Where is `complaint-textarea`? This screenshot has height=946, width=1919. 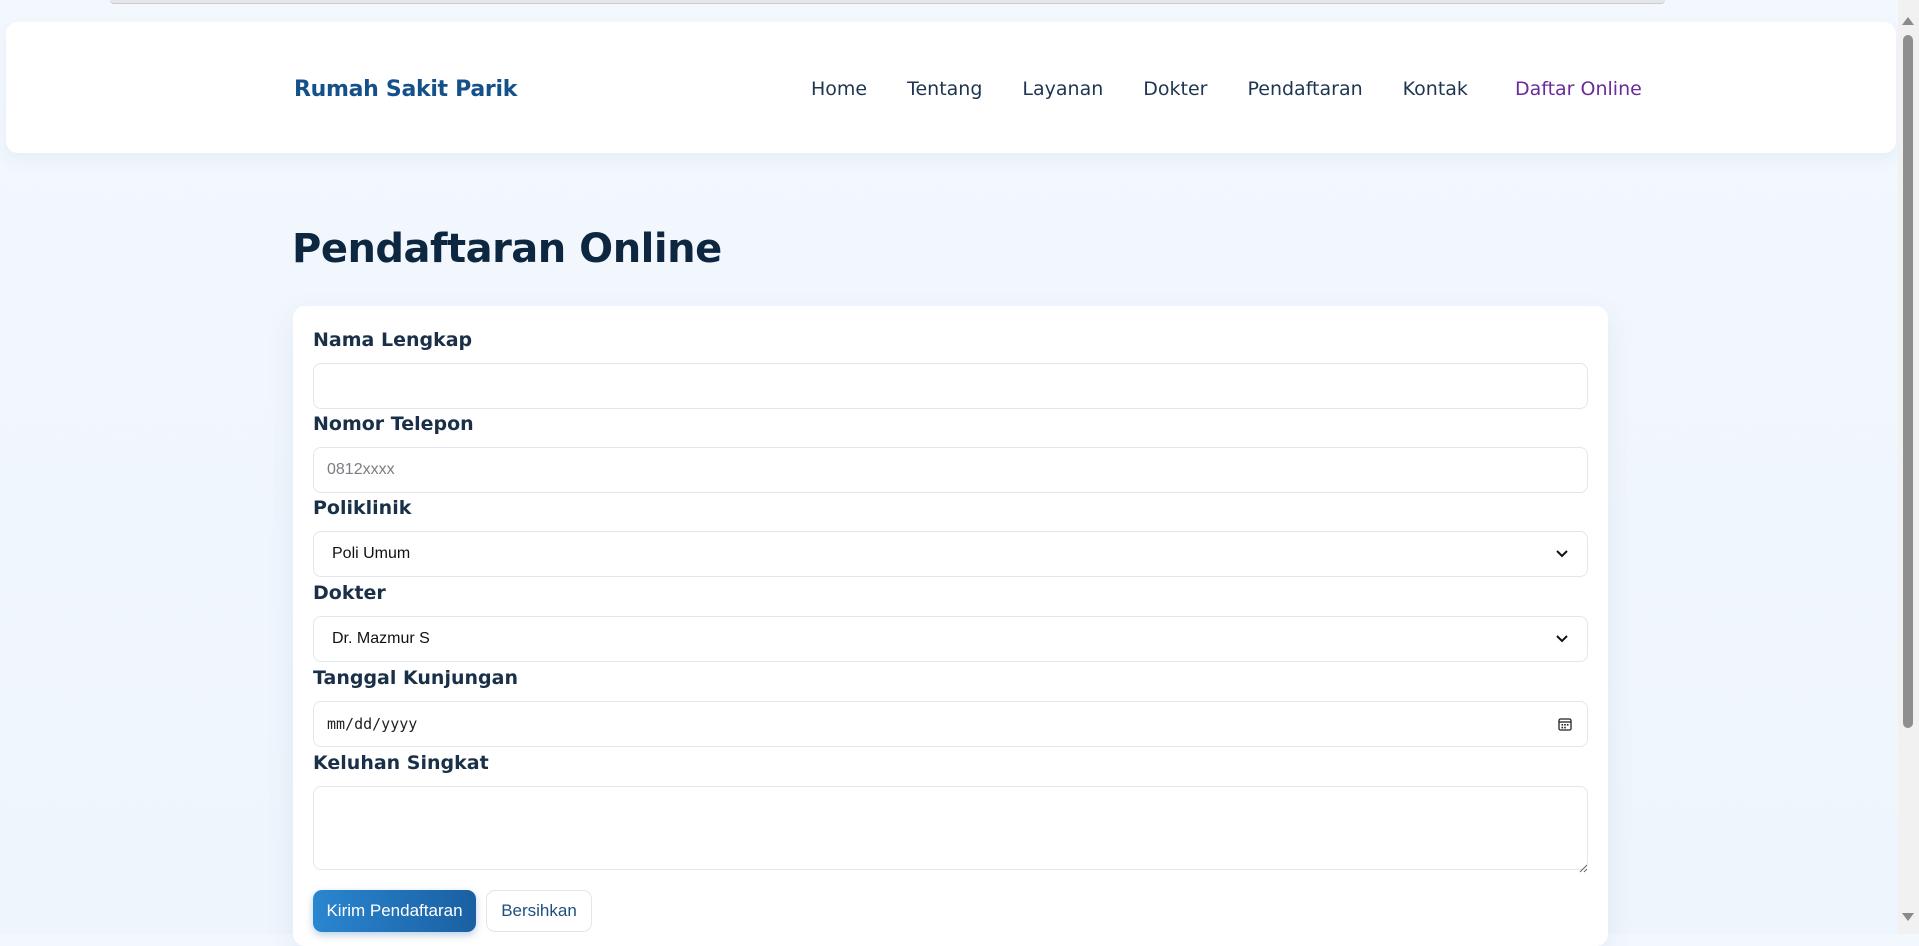 complaint-textarea is located at coordinates (950, 828).